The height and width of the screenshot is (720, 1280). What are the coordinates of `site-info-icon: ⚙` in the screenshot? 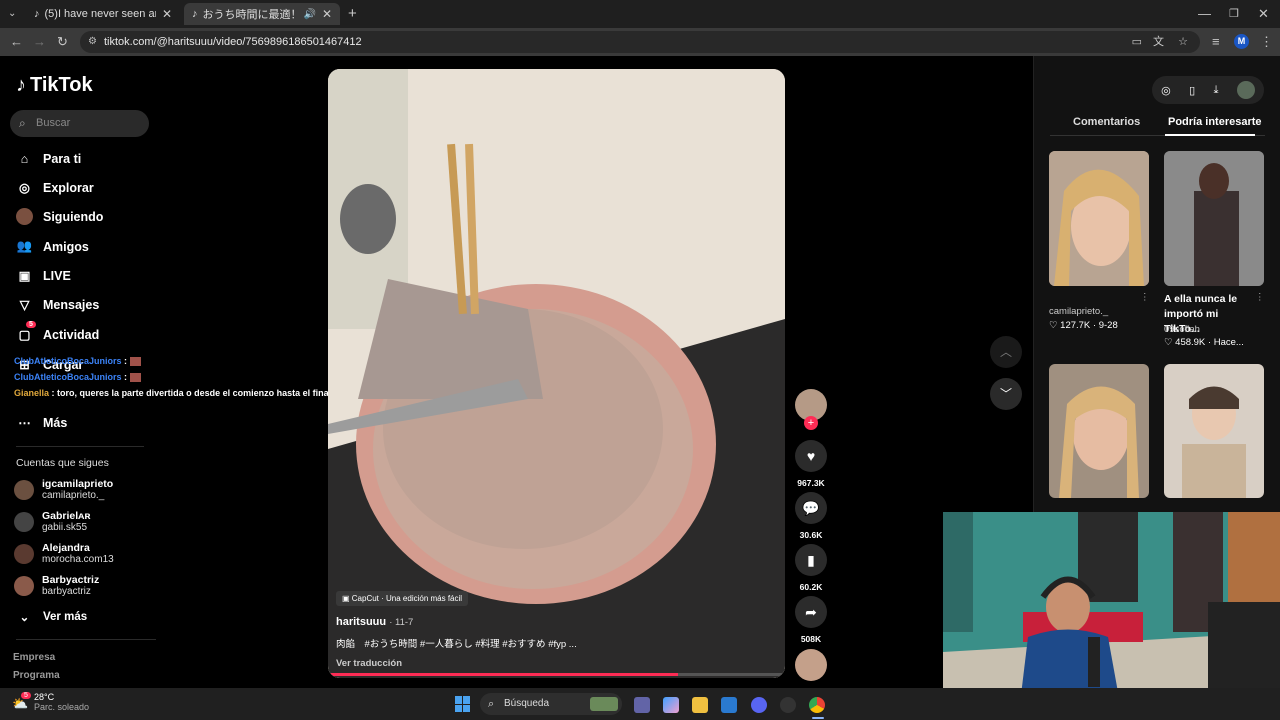 It's located at (92, 42).